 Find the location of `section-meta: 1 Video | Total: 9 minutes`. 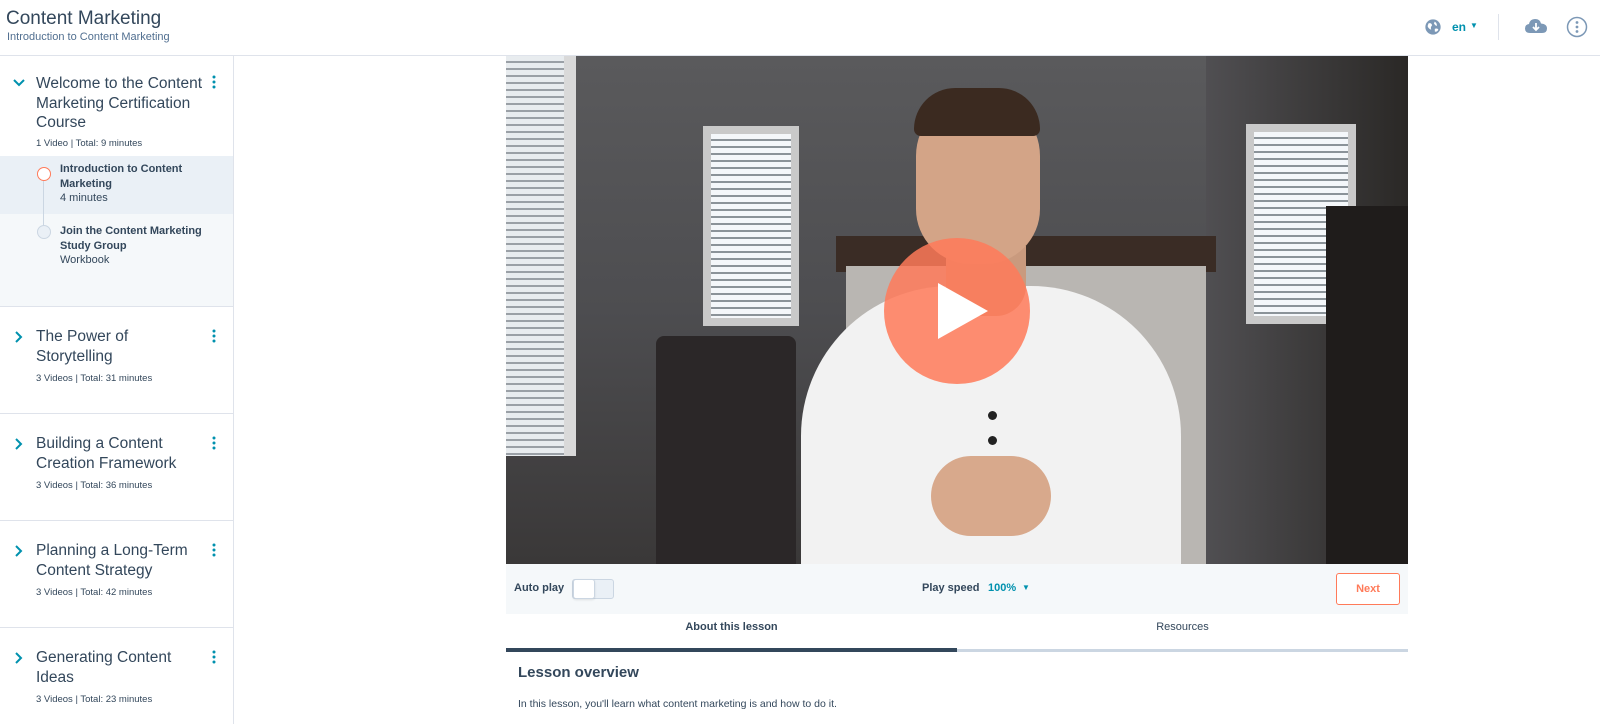

section-meta: 1 Video | Total: 9 minutes is located at coordinates (89, 143).